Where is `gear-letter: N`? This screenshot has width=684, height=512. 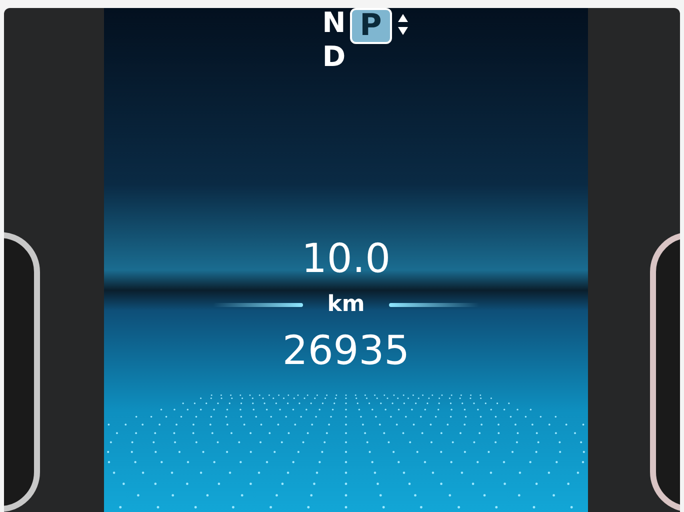
gear-letter: N is located at coordinates (334, 23).